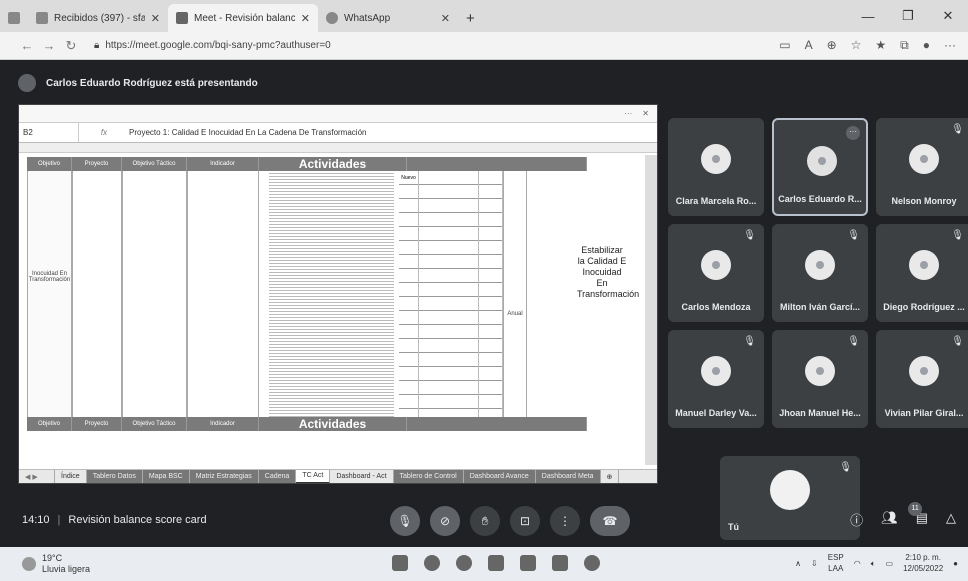 The image size is (968, 581). What do you see at coordinates (923, 563) in the screenshot?
I see `clock: 2:10 p. m. 12/05/2022` at bounding box center [923, 563].